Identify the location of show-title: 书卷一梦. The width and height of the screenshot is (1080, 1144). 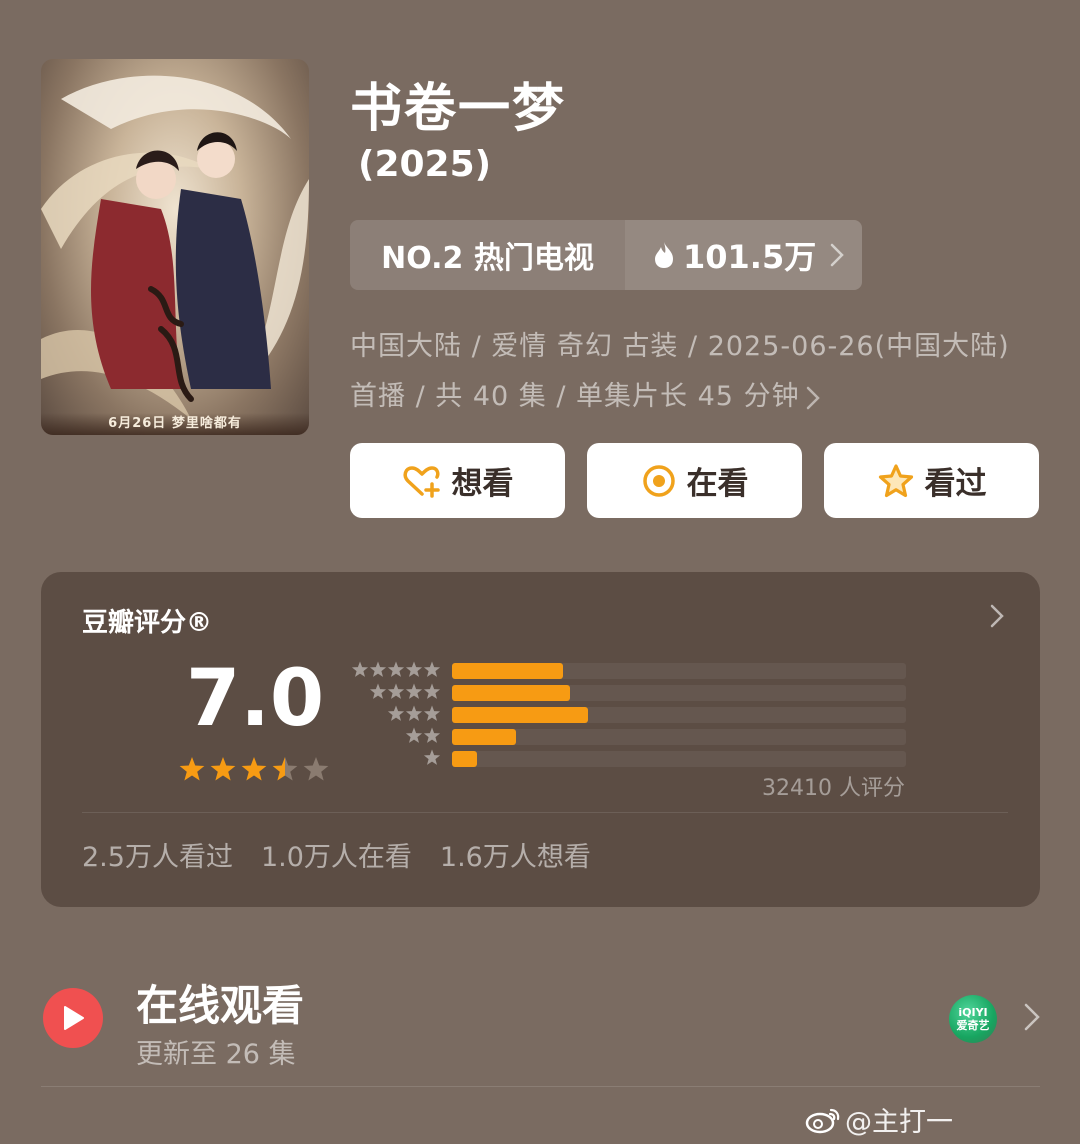
(458, 109).